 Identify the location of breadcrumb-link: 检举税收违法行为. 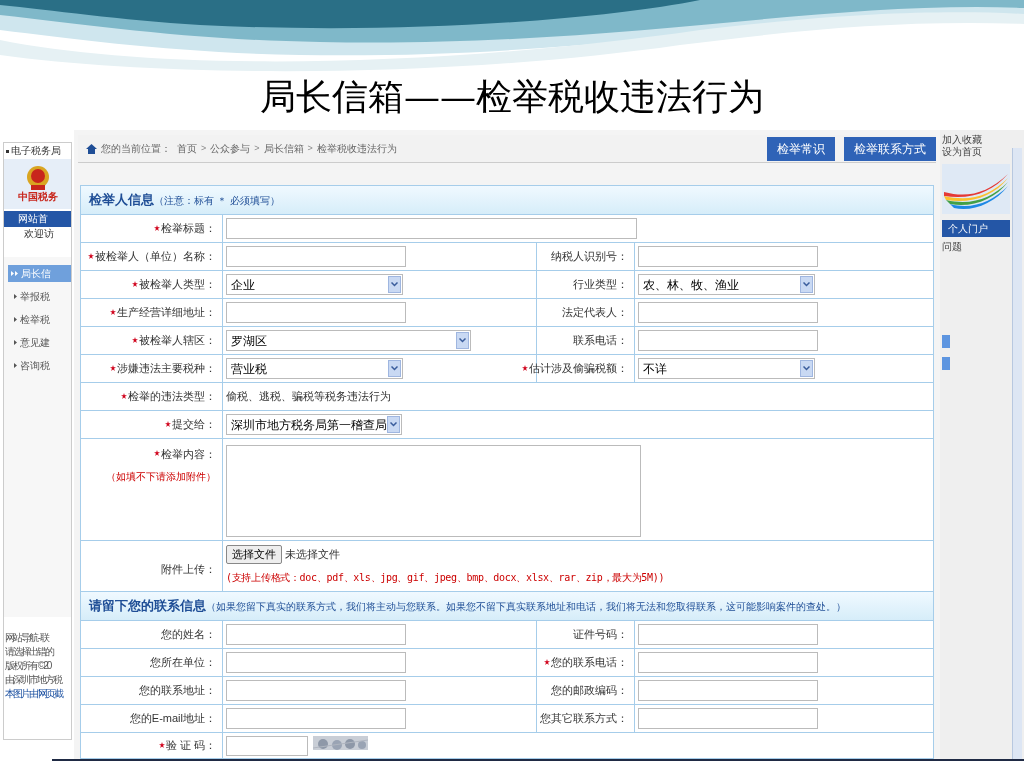
(356, 148).